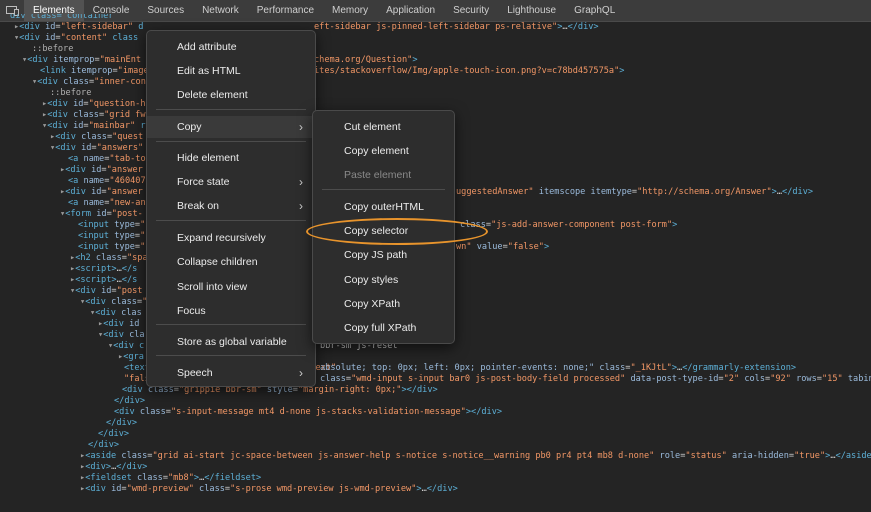  I want to click on dom-tree-node: div class="container", so click(64, 18).